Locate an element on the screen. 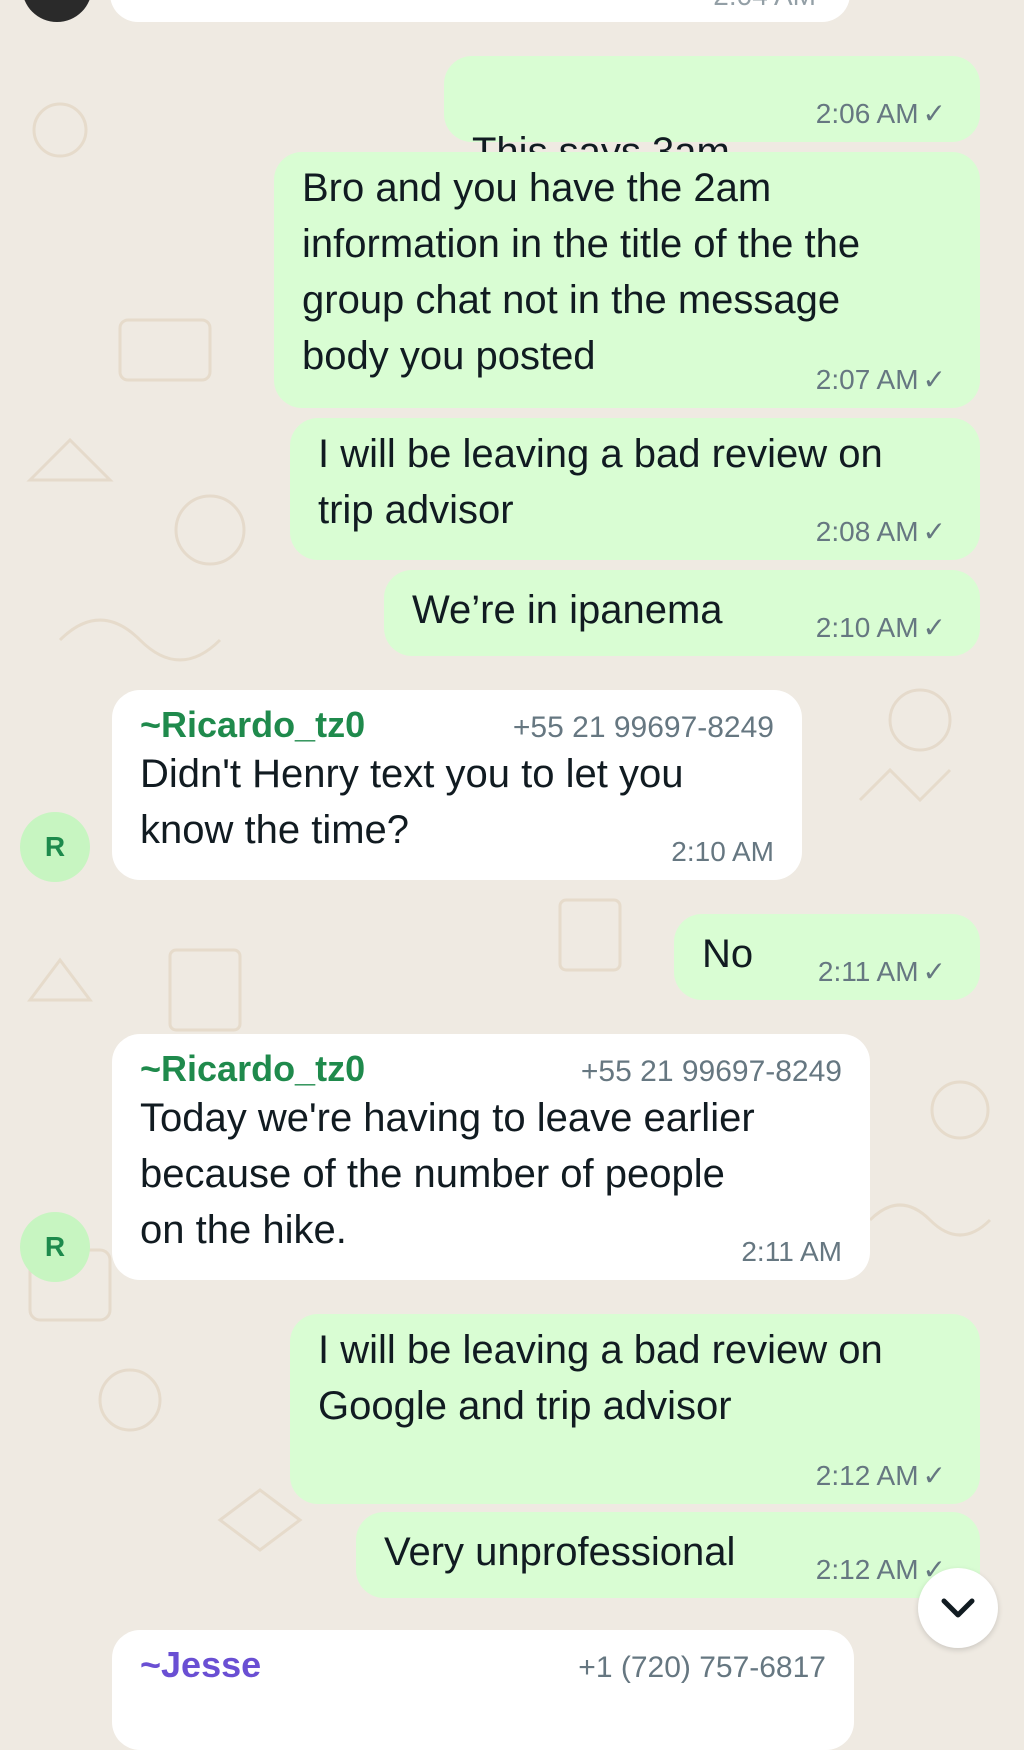 Image resolution: width=1024 pixels, height=1750 pixels. chevron-down-icon is located at coordinates (958, 1608).